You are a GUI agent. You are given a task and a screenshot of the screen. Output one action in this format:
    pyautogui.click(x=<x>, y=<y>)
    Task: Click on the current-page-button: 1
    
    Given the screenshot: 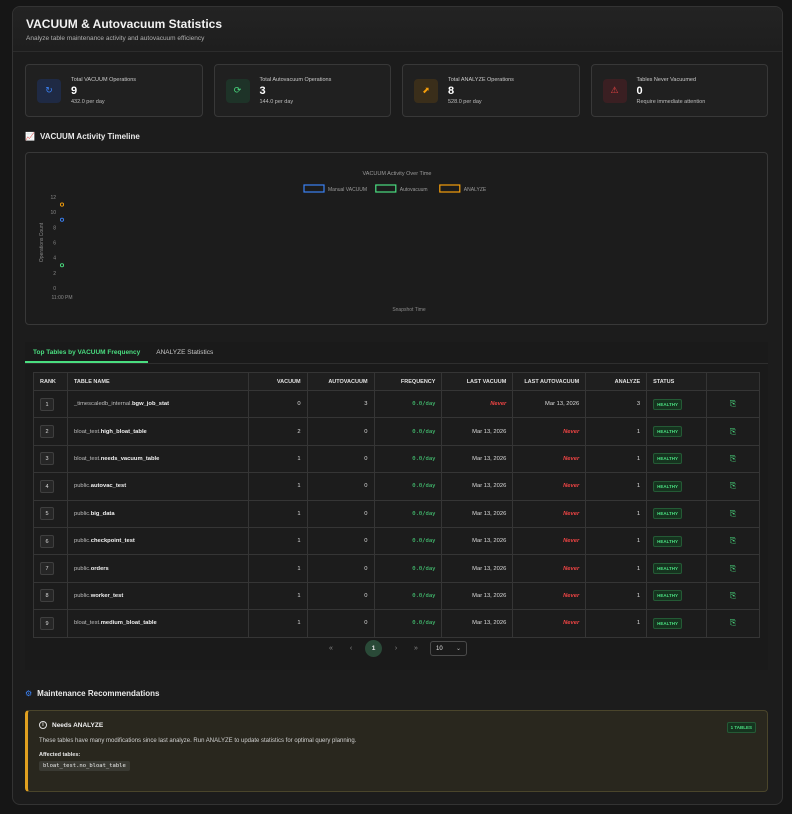 What is the action you would take?
    pyautogui.click(x=373, y=648)
    